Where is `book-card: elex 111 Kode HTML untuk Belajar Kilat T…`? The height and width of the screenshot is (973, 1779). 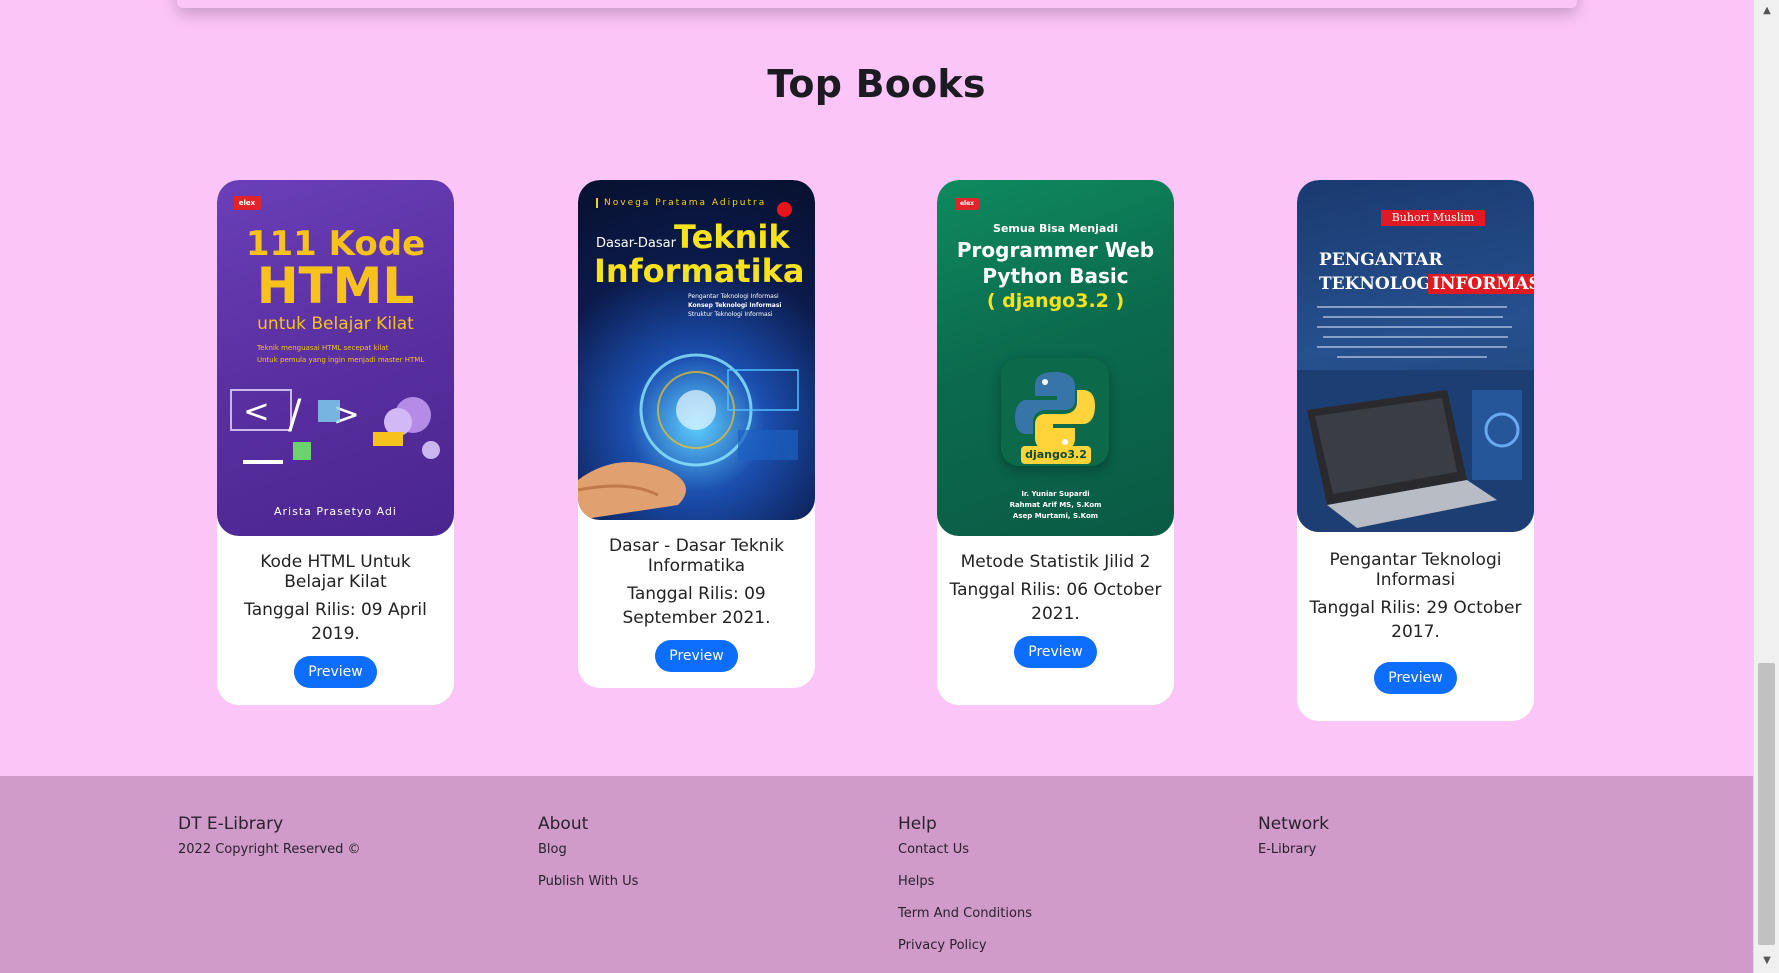 book-card: elex 111 Kode HTML untuk Belajar Kilat T… is located at coordinates (335, 442).